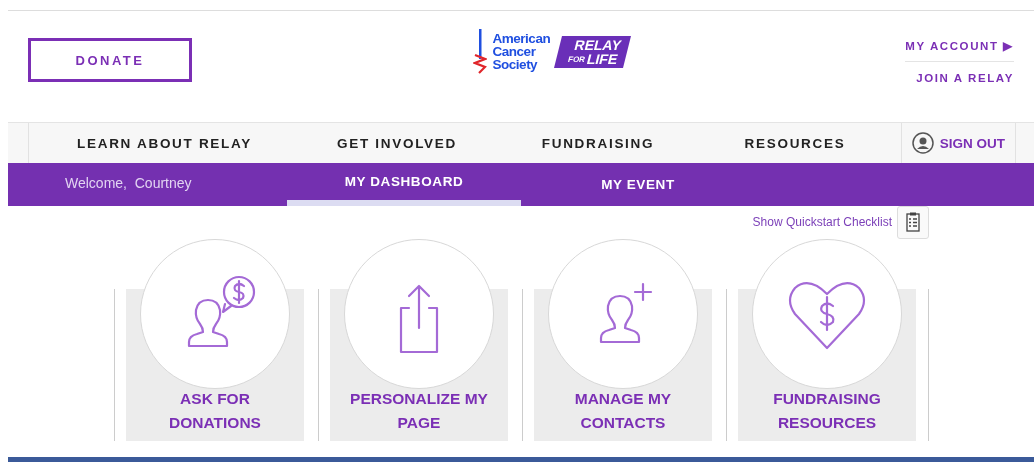 This screenshot has height=462, width=1034. Describe the element at coordinates (521, 38) in the screenshot. I see `logo-text: American` at that location.